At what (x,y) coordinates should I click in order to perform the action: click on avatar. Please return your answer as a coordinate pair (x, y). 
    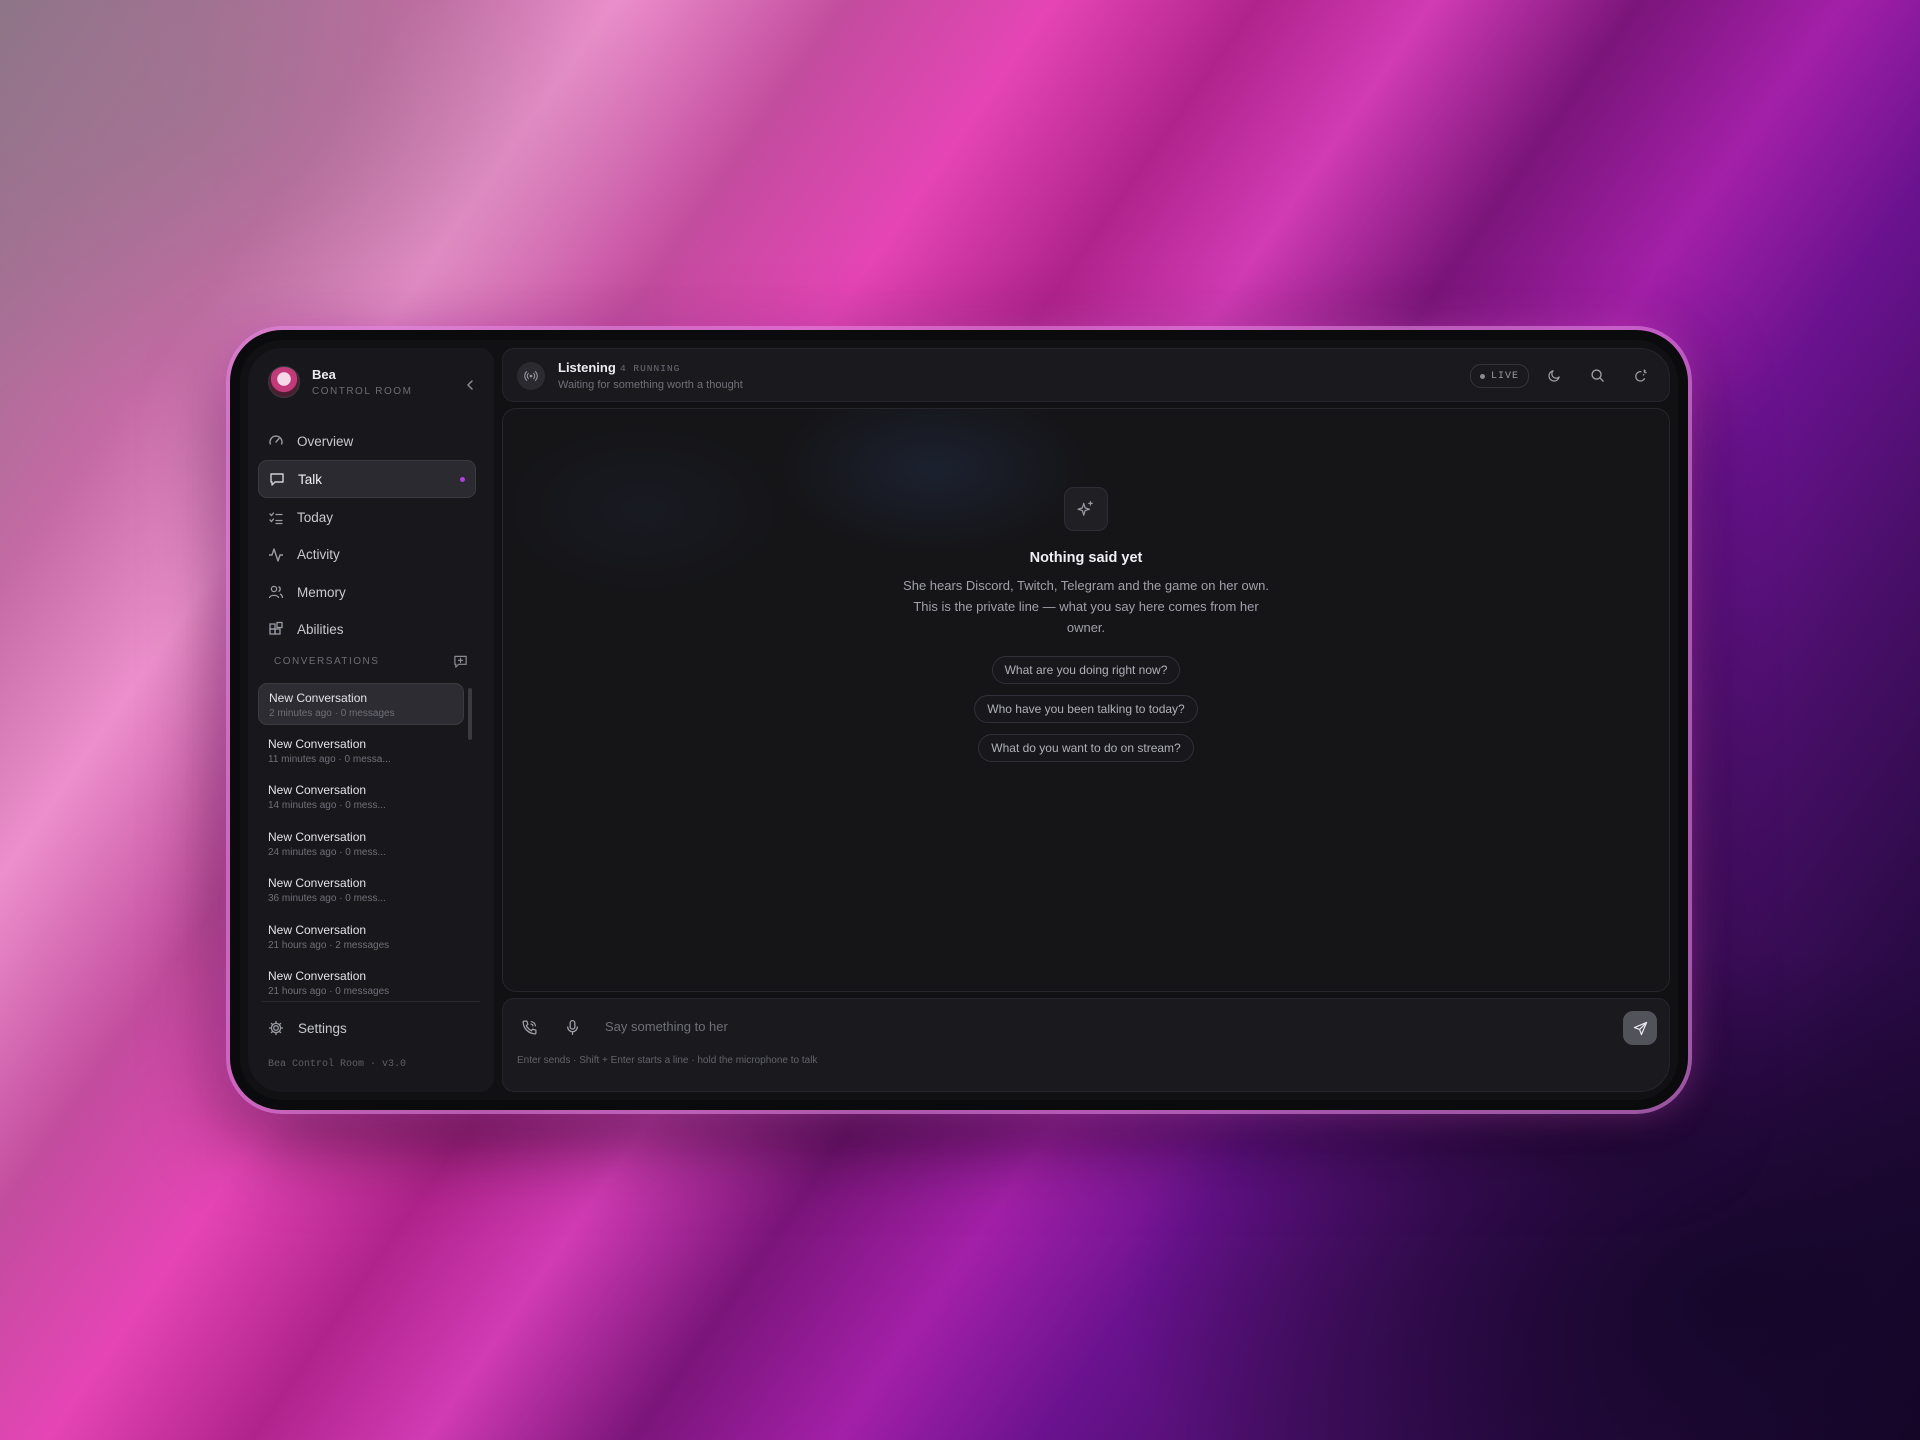
    Looking at the image, I should click on (284, 382).